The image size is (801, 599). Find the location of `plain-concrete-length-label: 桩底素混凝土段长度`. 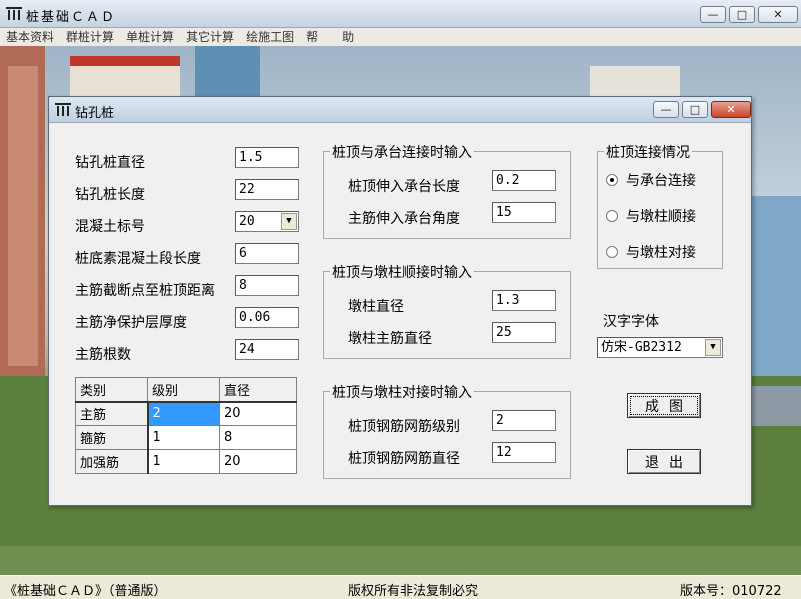

plain-concrete-length-label: 桩底素混凝土段长度 is located at coordinates (138, 259).